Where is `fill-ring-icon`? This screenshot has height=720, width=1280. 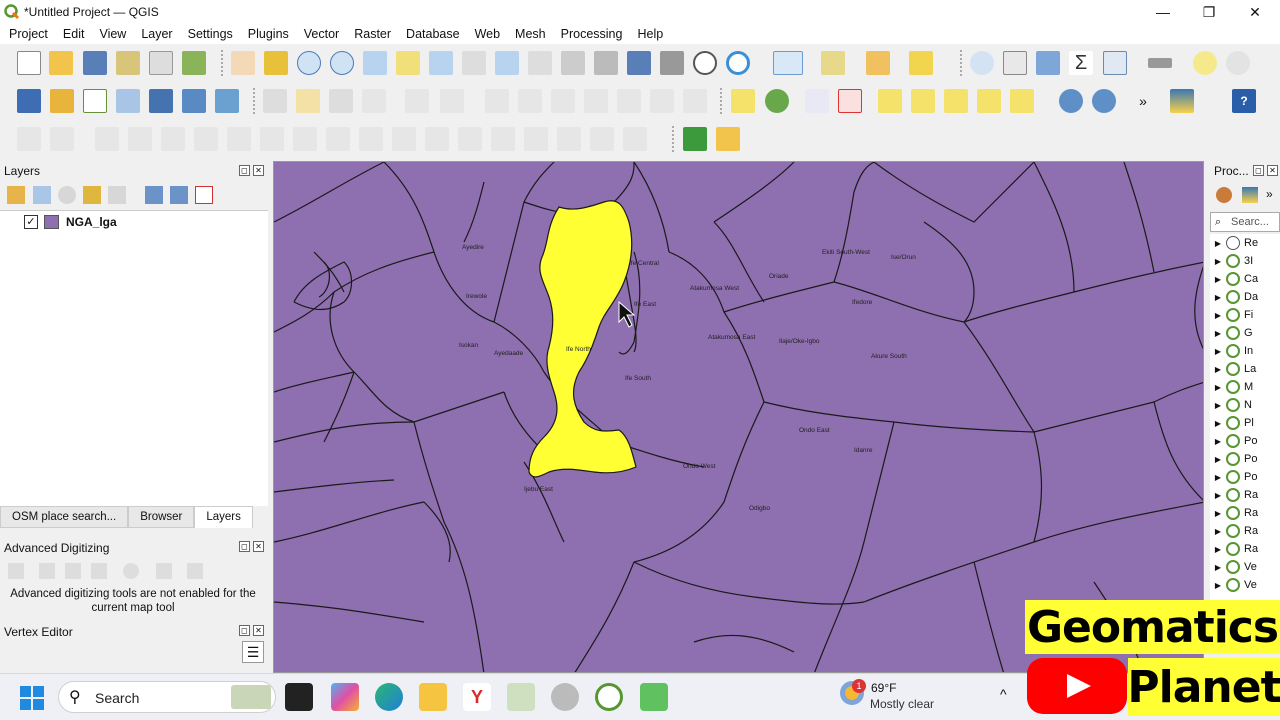
fill-ring-icon is located at coordinates (140, 139).